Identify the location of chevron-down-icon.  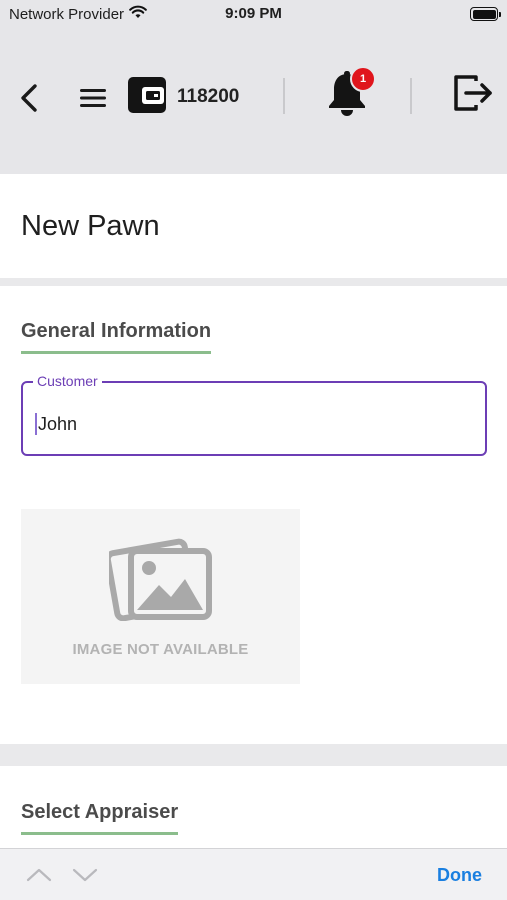
(85, 875).